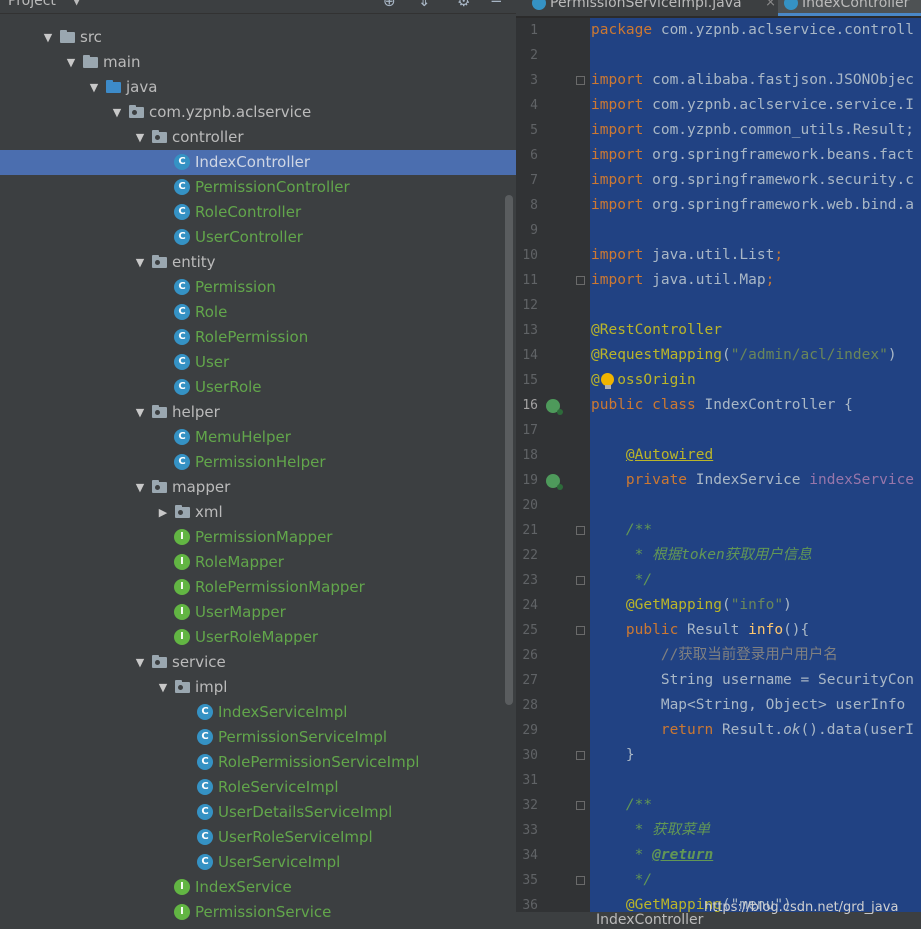 This screenshot has width=921, height=929. Describe the element at coordinates (527, 30) in the screenshot. I see `line-number: 1` at that location.